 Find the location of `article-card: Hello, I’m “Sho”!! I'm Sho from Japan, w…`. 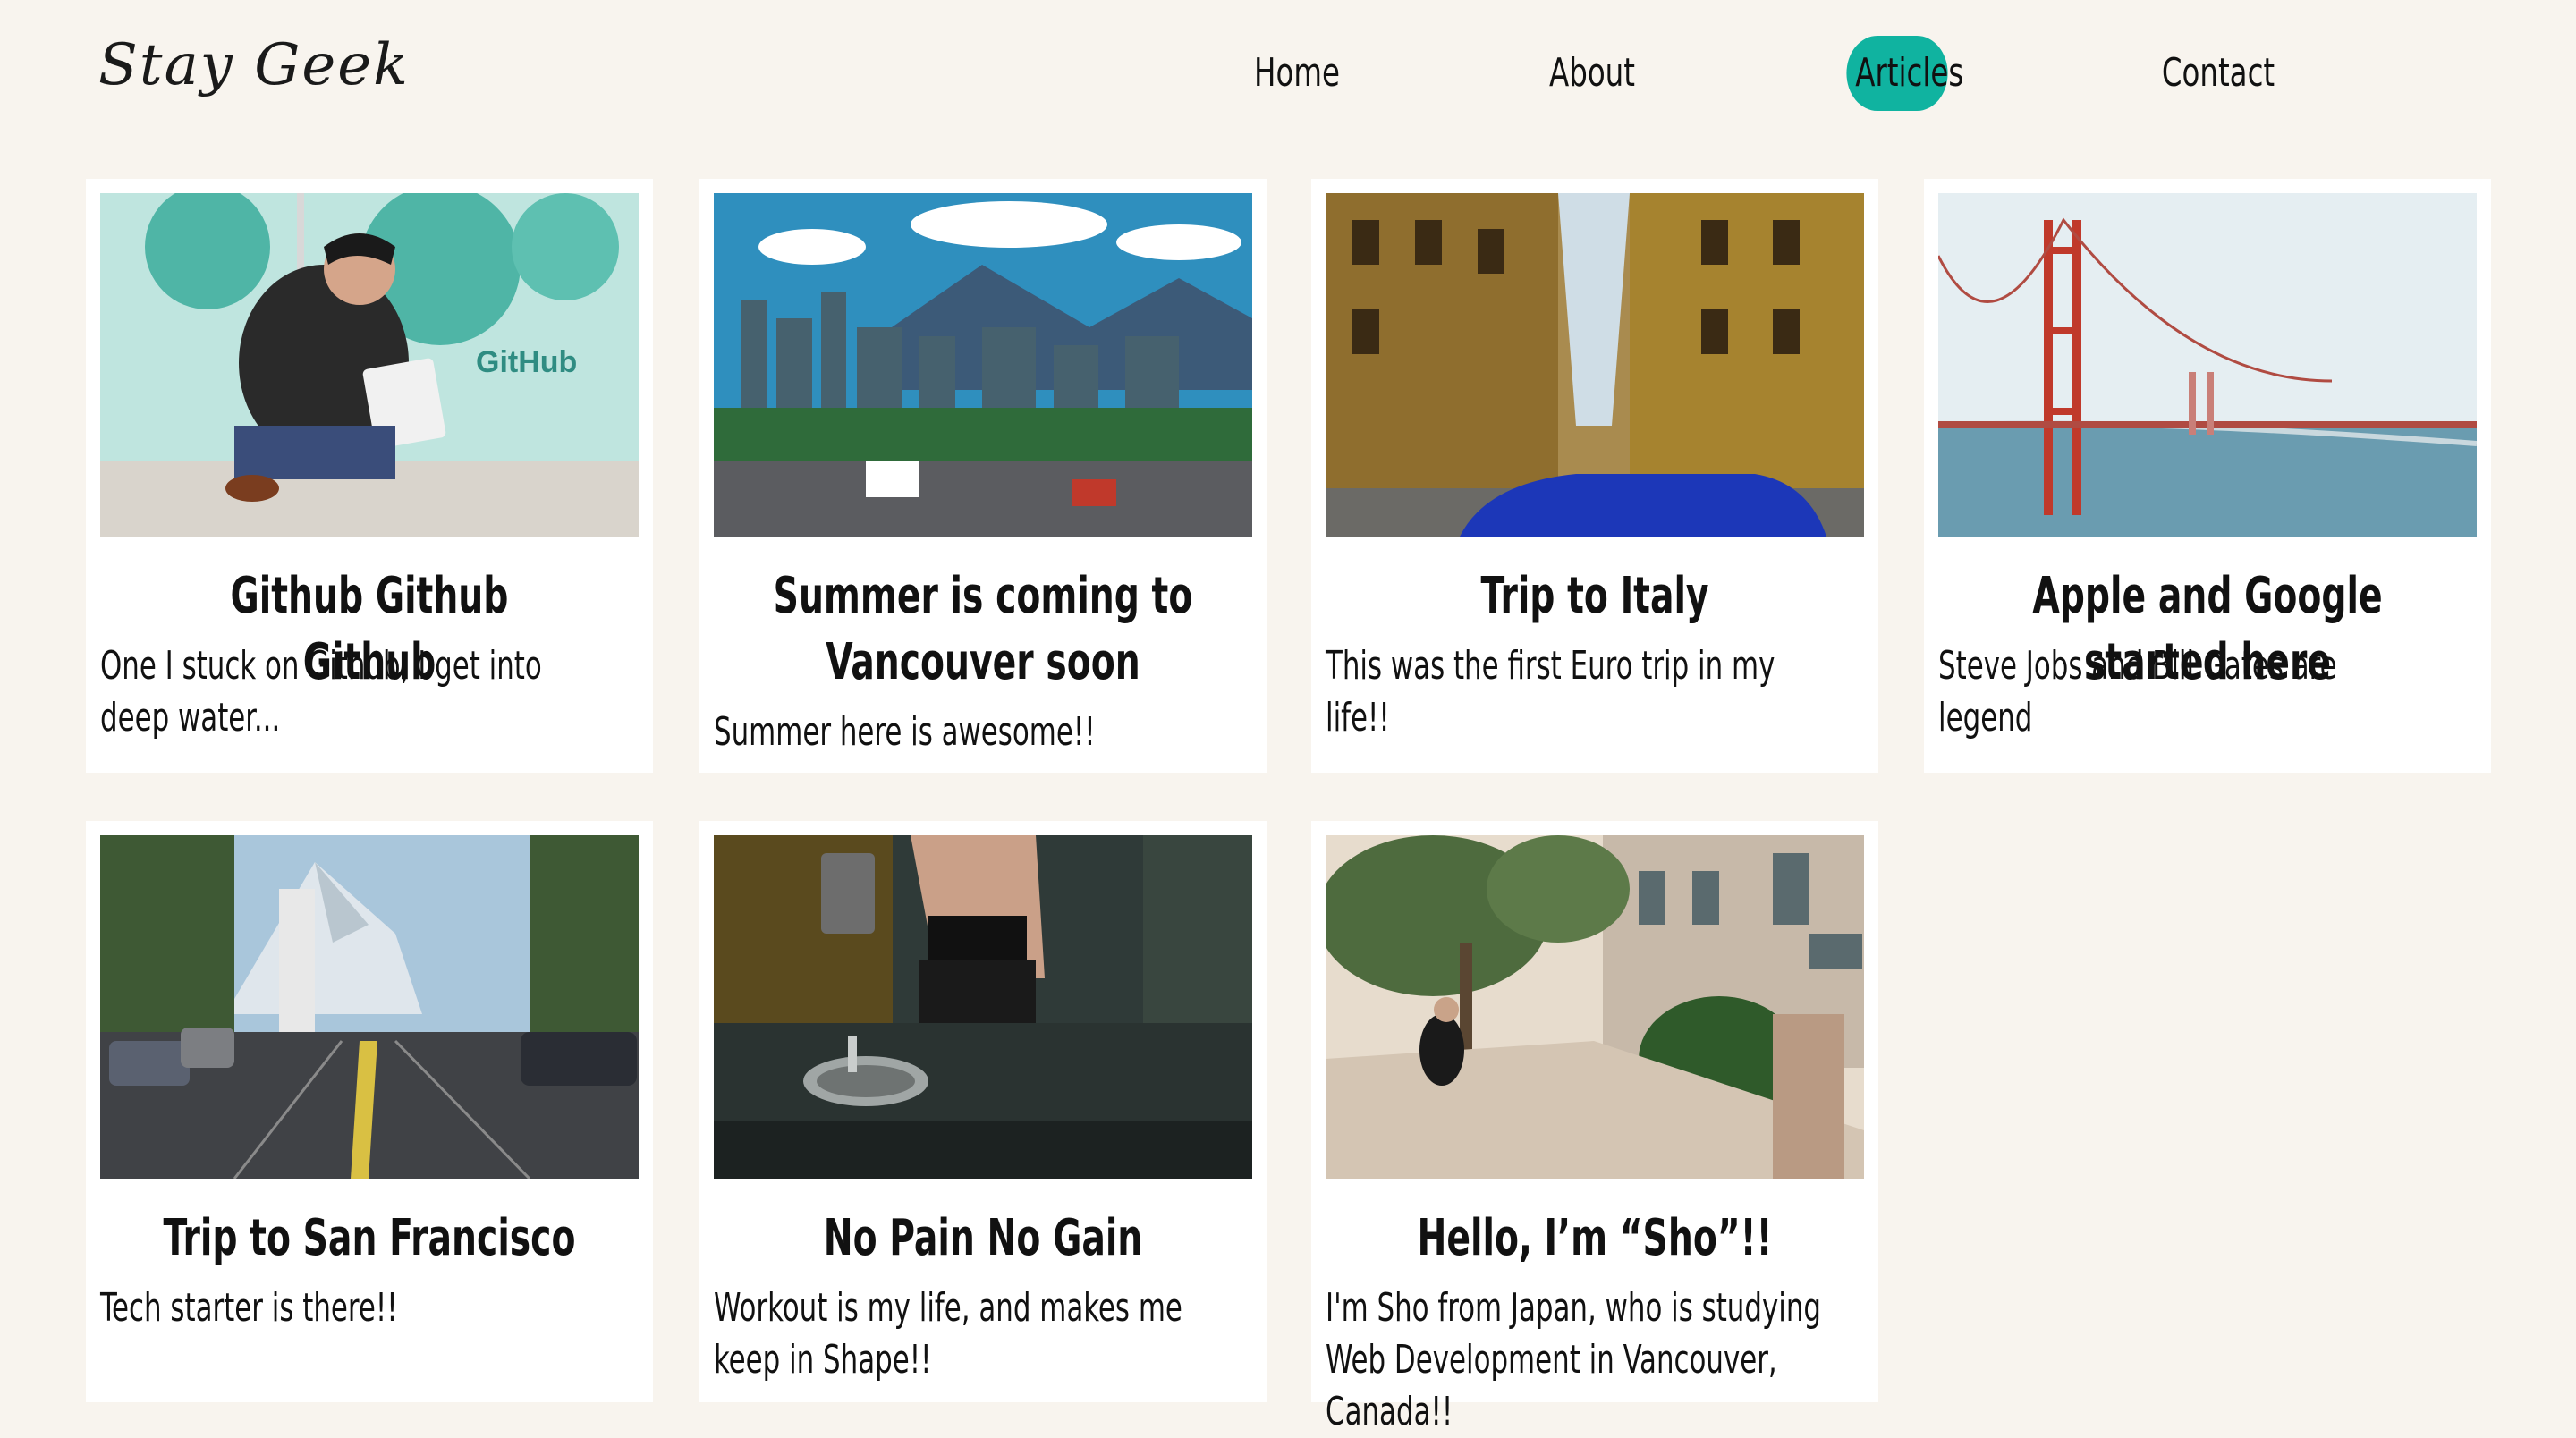

article-card: Hello, I’m “Sho”!! I'm Sho from Japan, w… is located at coordinates (1594, 1127).